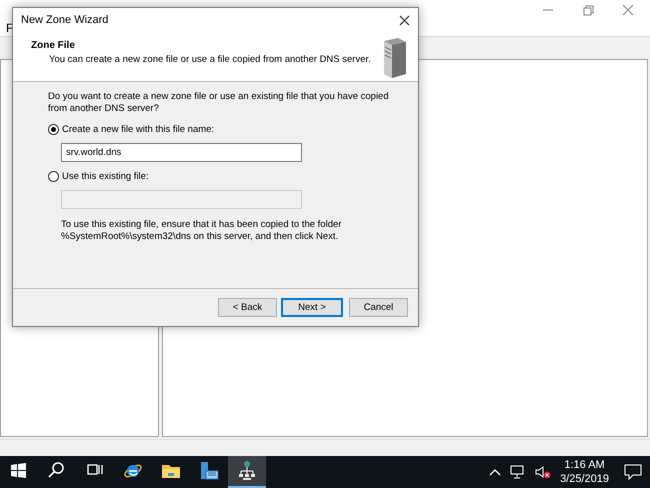 The height and width of the screenshot is (488, 650). I want to click on page-heading: Zone File, so click(53, 45).